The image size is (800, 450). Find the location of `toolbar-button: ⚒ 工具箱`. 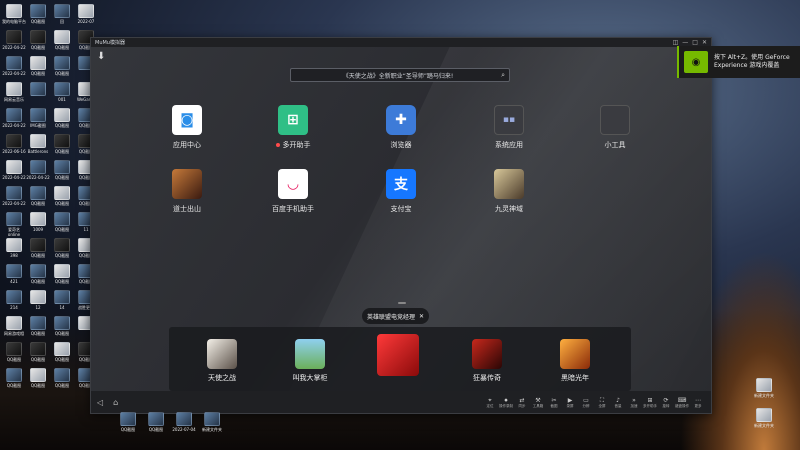

toolbar-button: ⚒ 工具箱 is located at coordinates (538, 402).